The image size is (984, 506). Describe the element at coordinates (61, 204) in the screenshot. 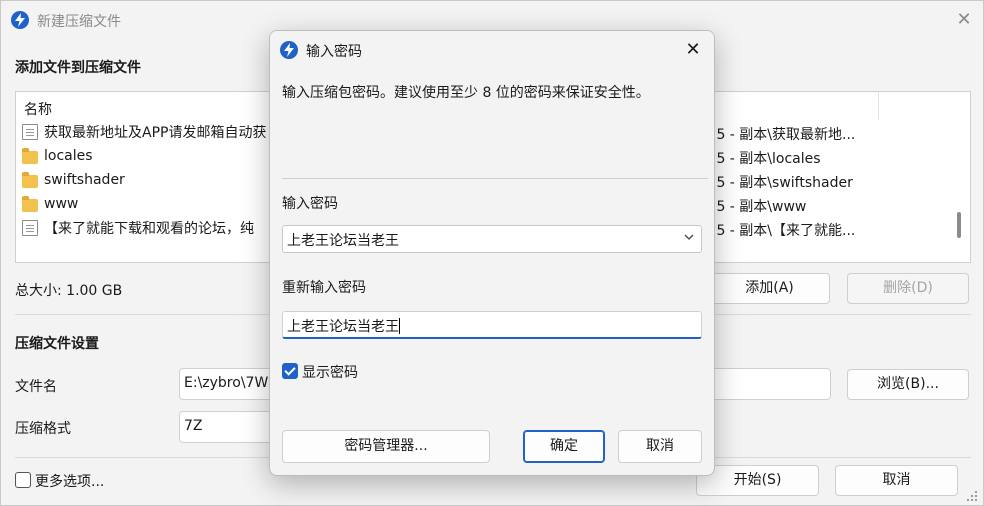

I see `file-name: www` at that location.